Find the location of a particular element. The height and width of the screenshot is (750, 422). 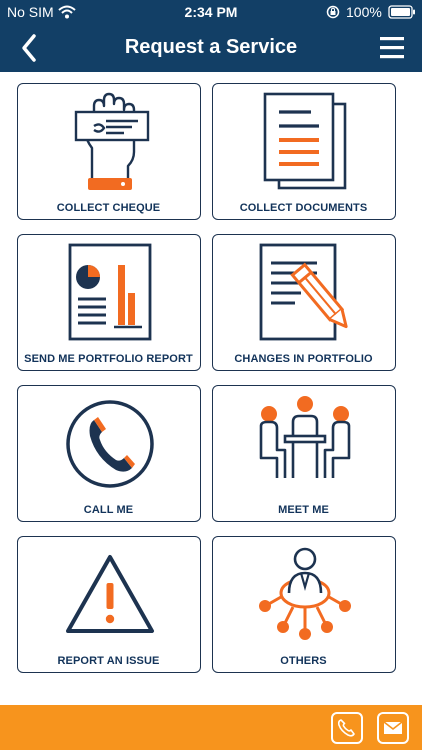

service-label: OTHERS is located at coordinates (303, 661).